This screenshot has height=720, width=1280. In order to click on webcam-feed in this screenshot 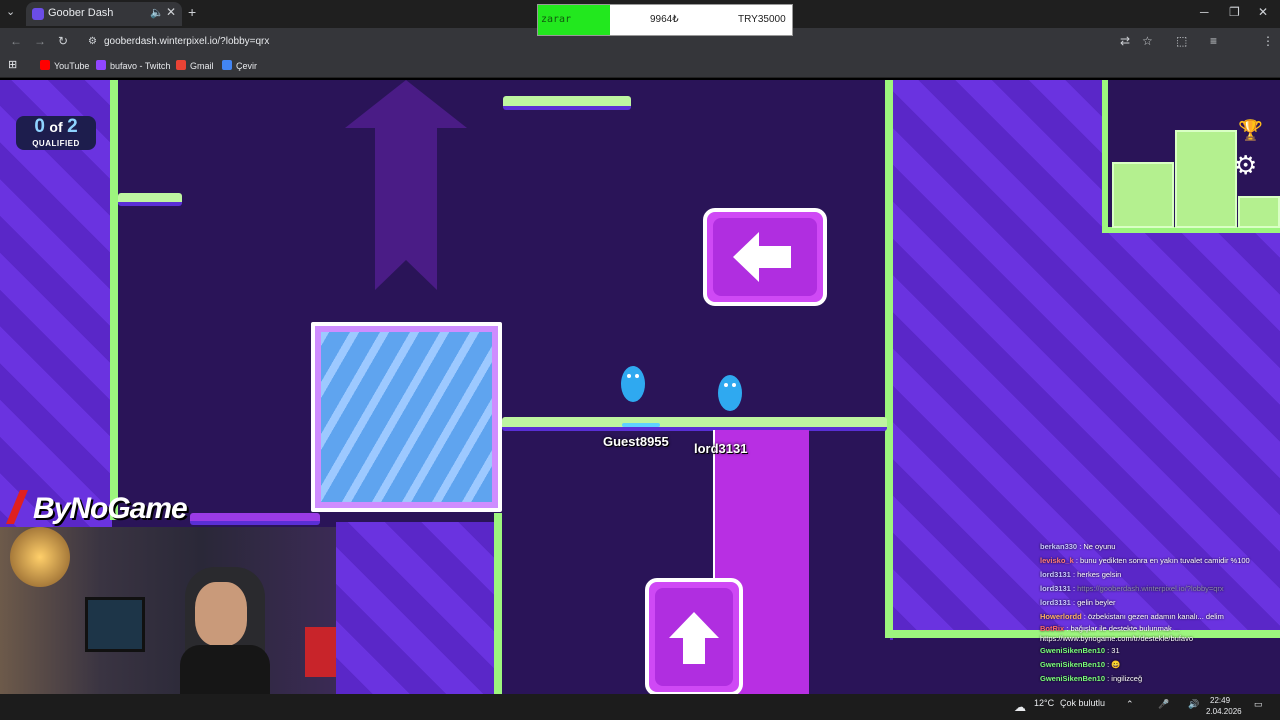, I will do `click(168, 610)`.